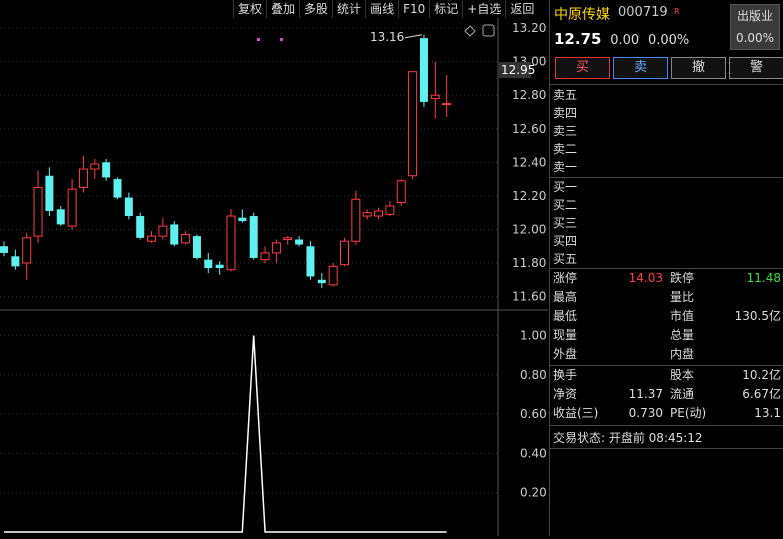 Image resolution: width=783 pixels, height=539 pixels. I want to click on f10-button: F10, so click(414, 9).